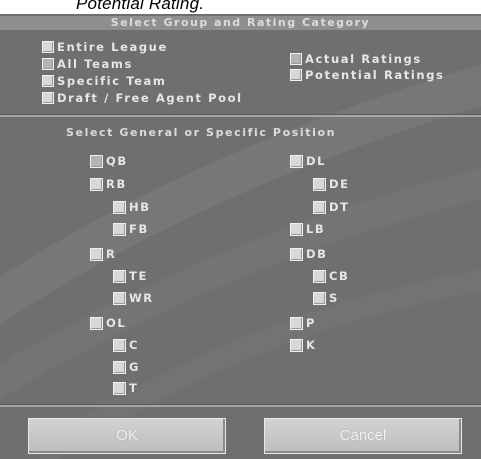  Describe the element at coordinates (140, 207) in the screenshot. I see `position-label: HB` at that location.